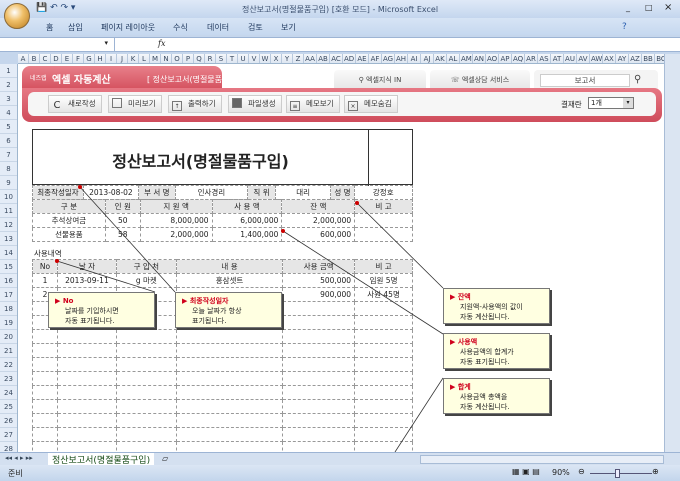  What do you see at coordinates (581, 471) in the screenshot?
I see `zoom-out-icon: ⊖` at bounding box center [581, 471].